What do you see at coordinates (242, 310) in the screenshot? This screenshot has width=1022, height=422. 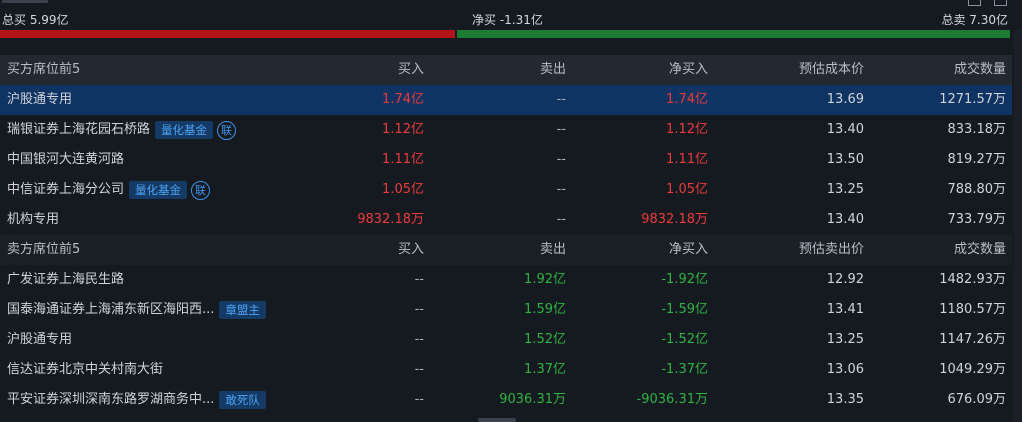 I see `seat-tag-badge: 章盟主` at bounding box center [242, 310].